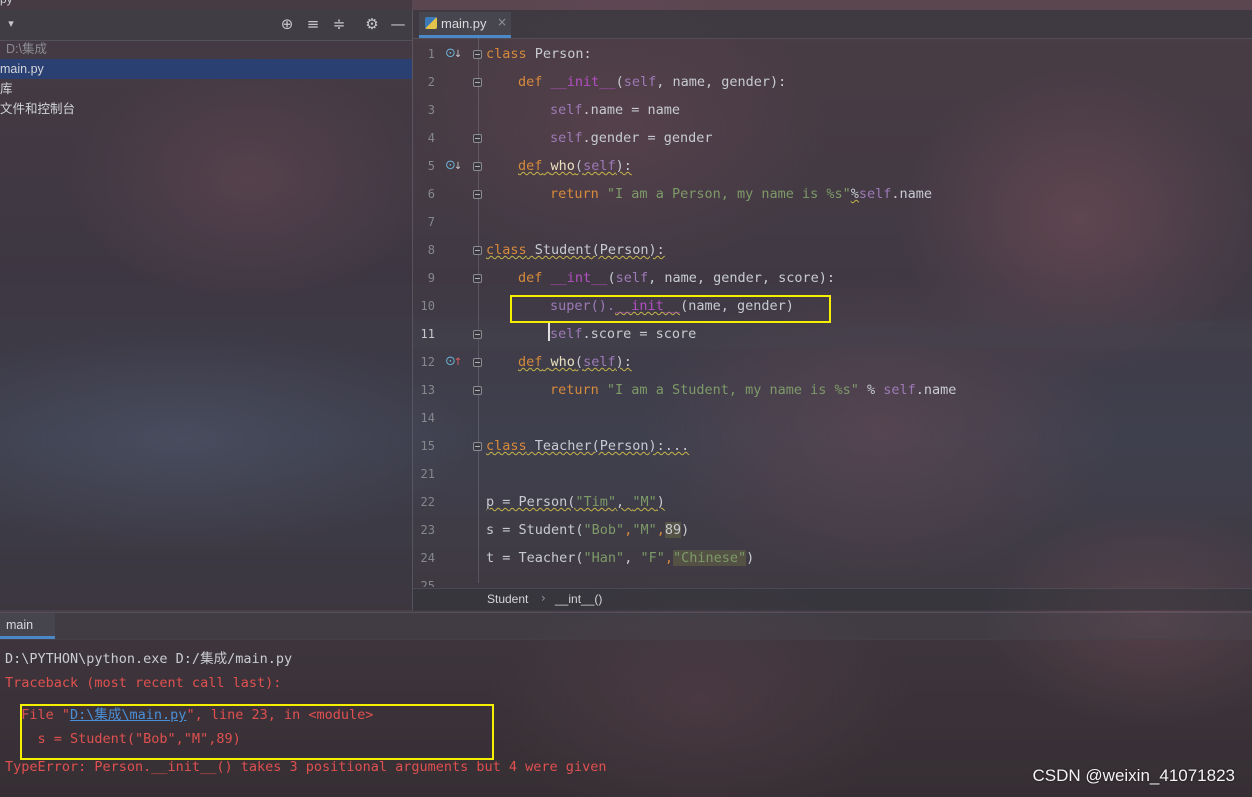 Image resolution: width=1252 pixels, height=797 pixels. I want to click on line-number: 9, so click(431, 278).